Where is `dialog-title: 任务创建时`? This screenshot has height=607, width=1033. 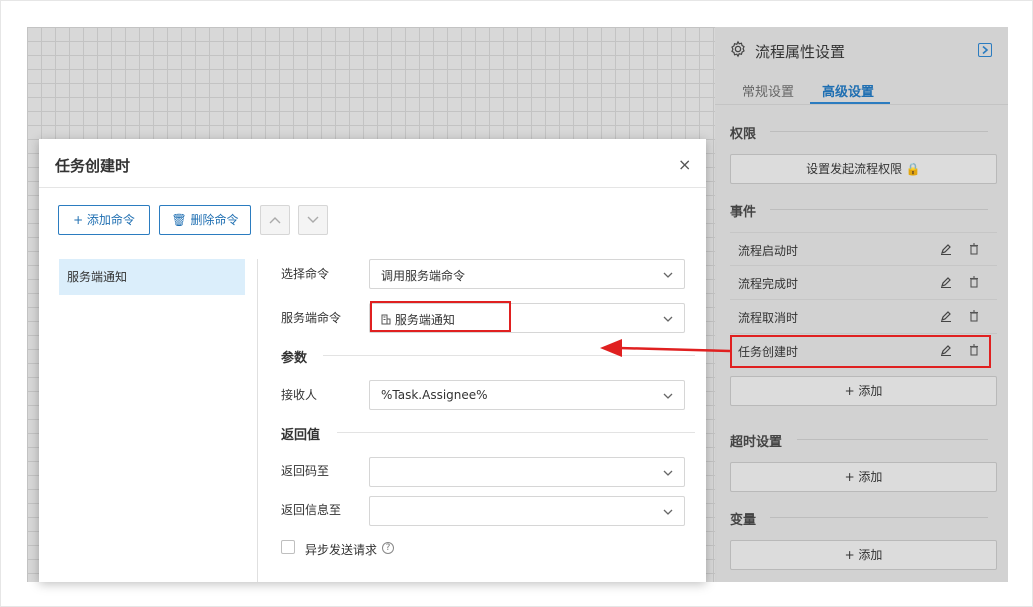 dialog-title: 任务创建时 is located at coordinates (93, 166).